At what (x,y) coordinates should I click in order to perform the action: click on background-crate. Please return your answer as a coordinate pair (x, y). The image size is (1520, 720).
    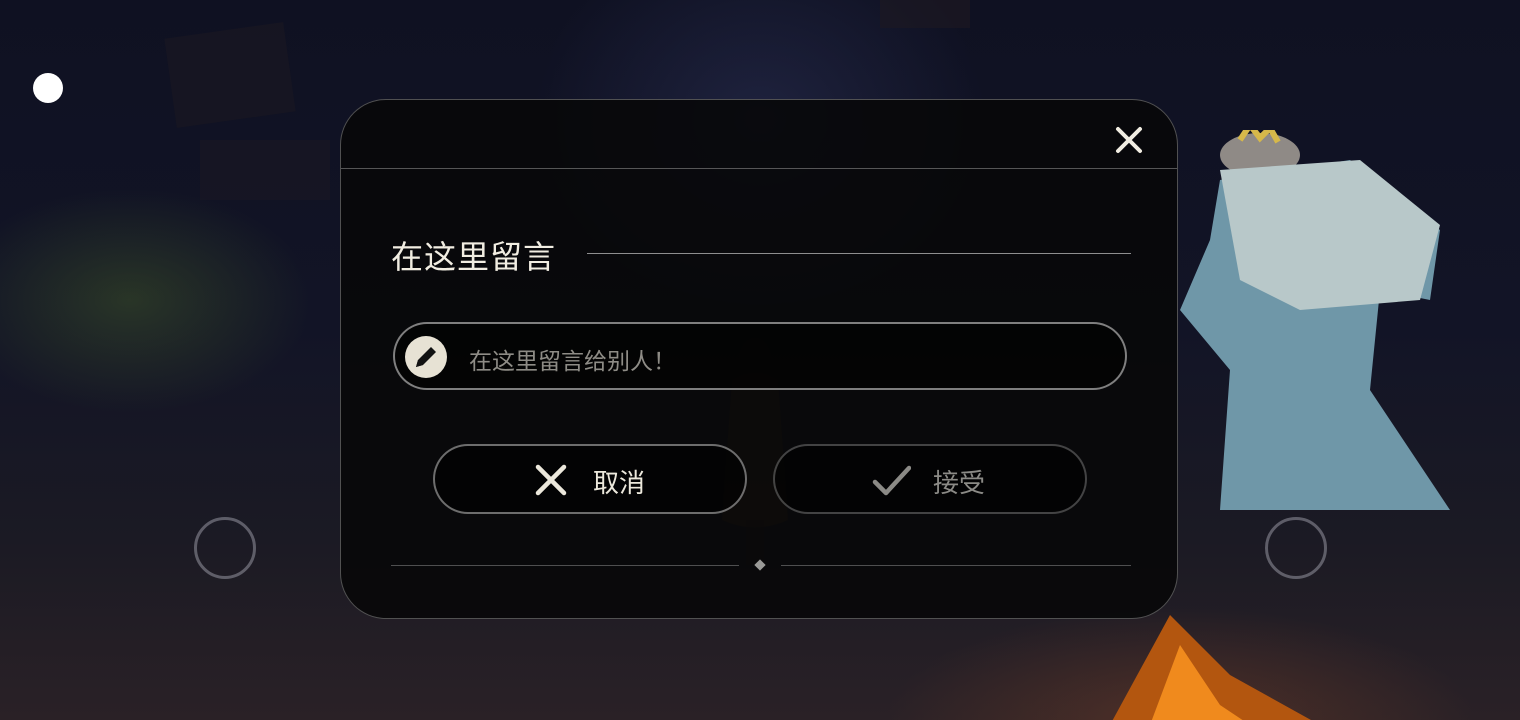
    Looking at the image, I should click on (265, 170).